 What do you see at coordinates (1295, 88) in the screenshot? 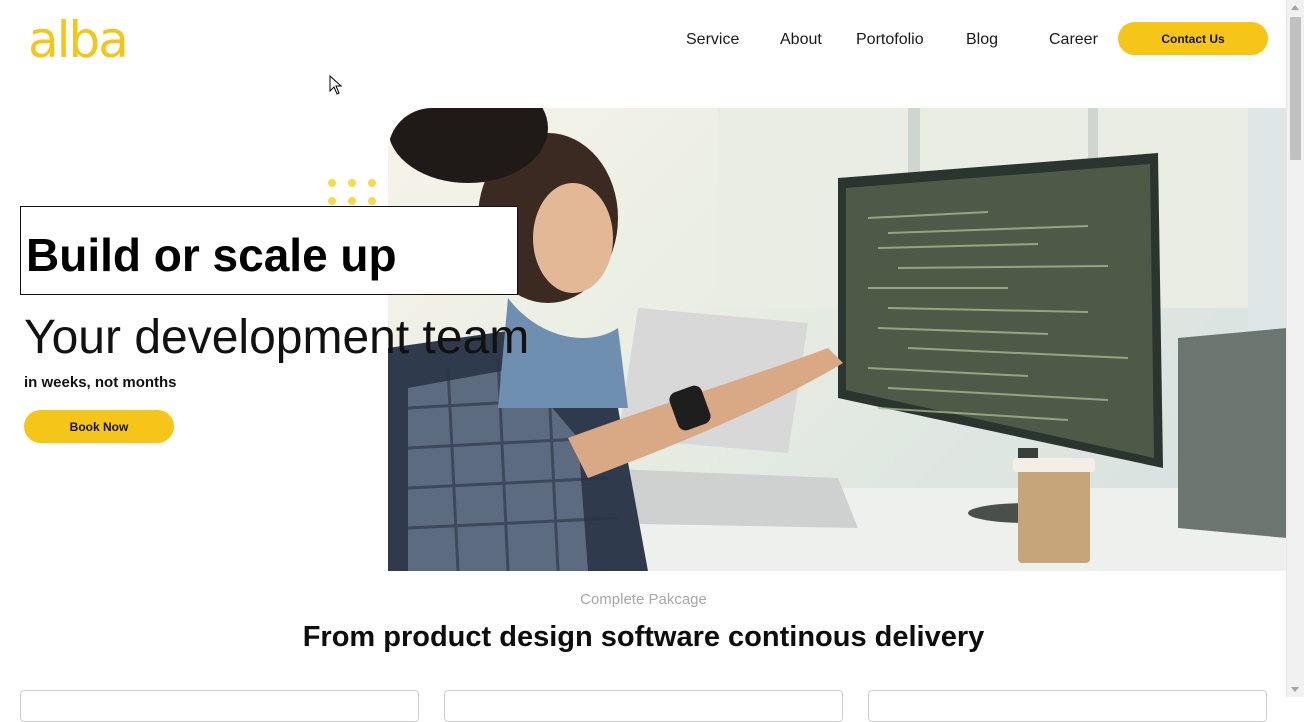
I see `scroll-thumb` at bounding box center [1295, 88].